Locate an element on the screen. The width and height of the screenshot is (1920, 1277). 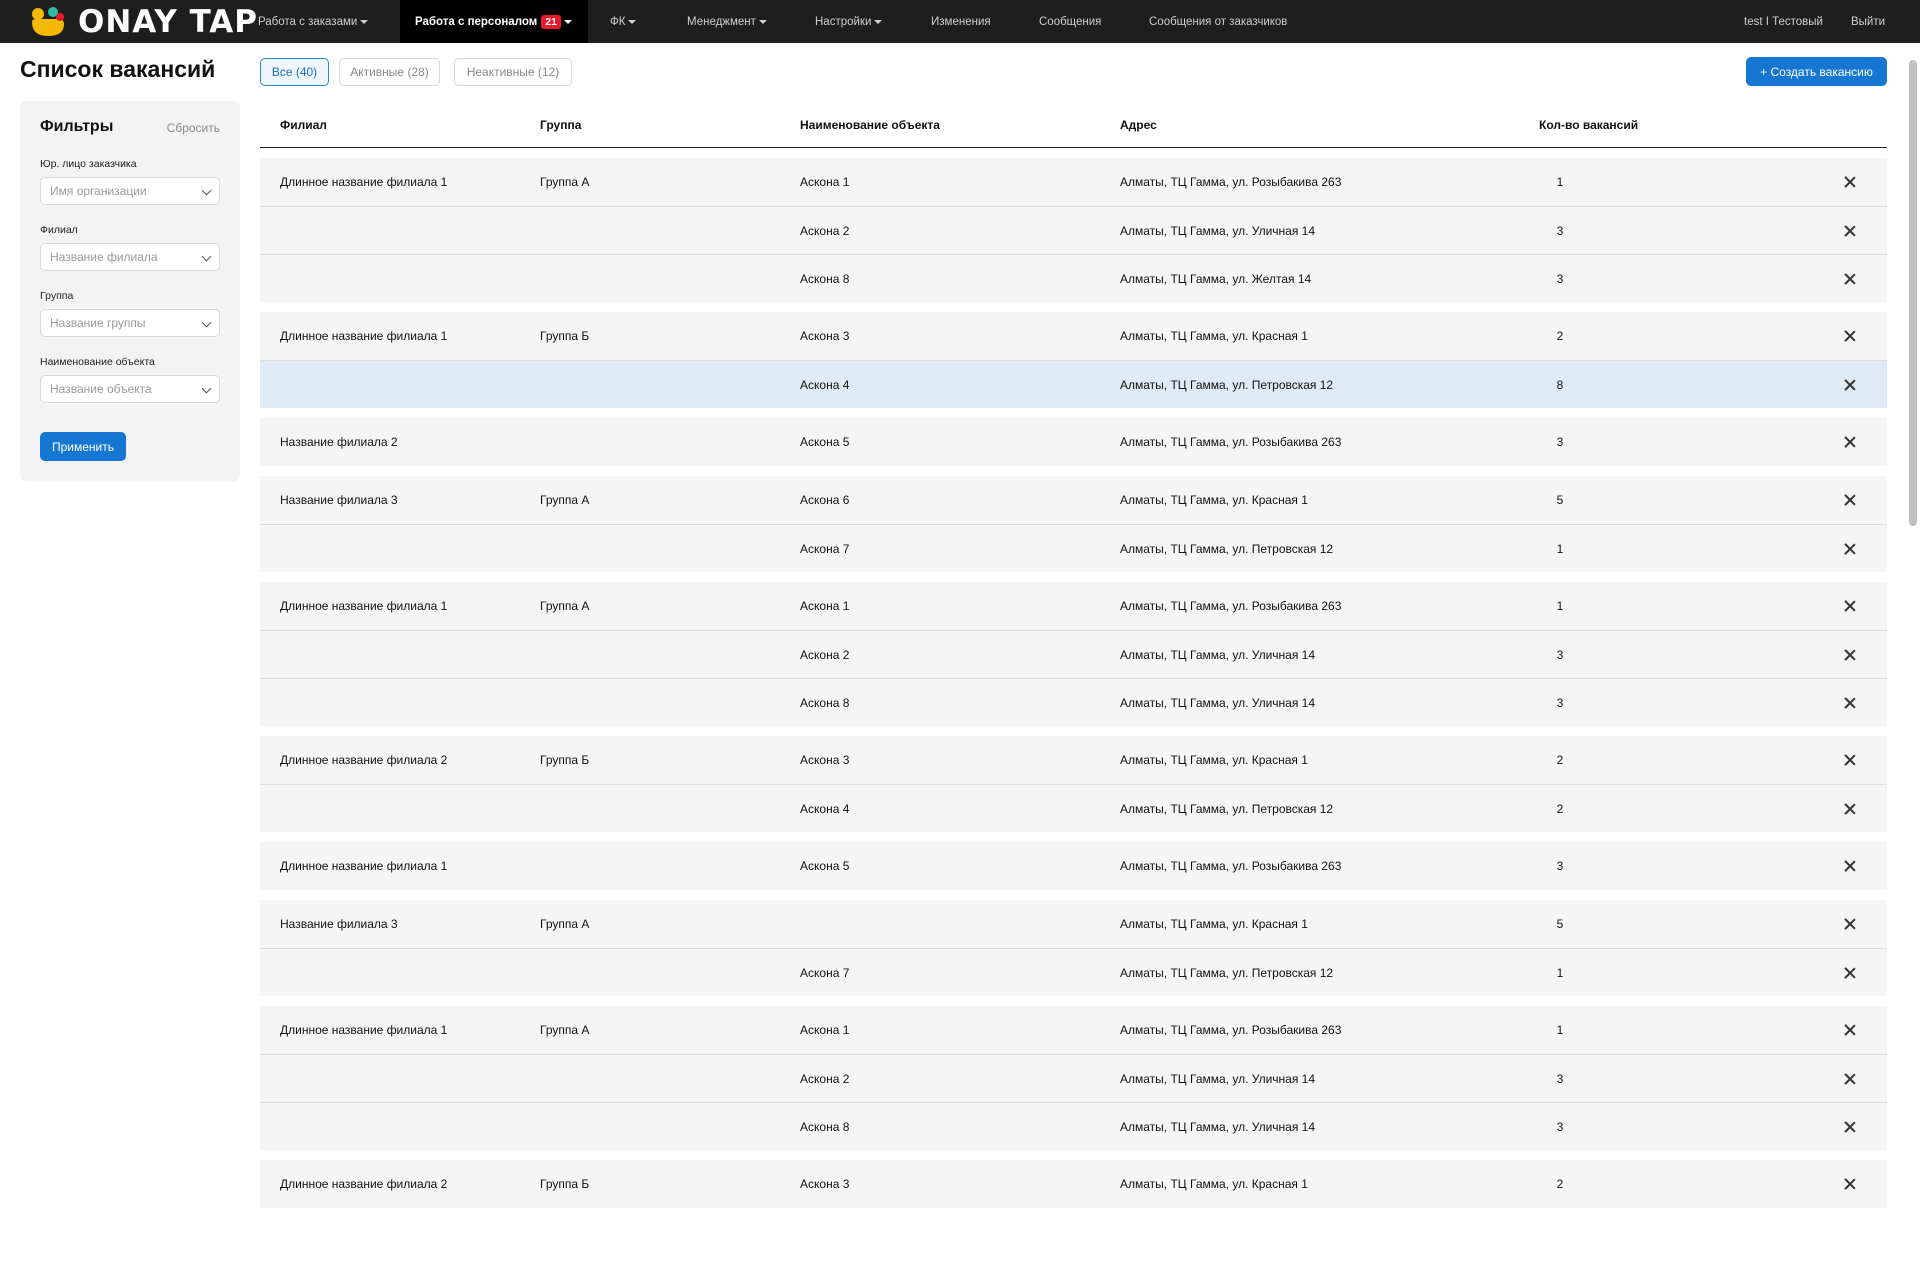
cell-object: Аскона 7 is located at coordinates (825, 973).